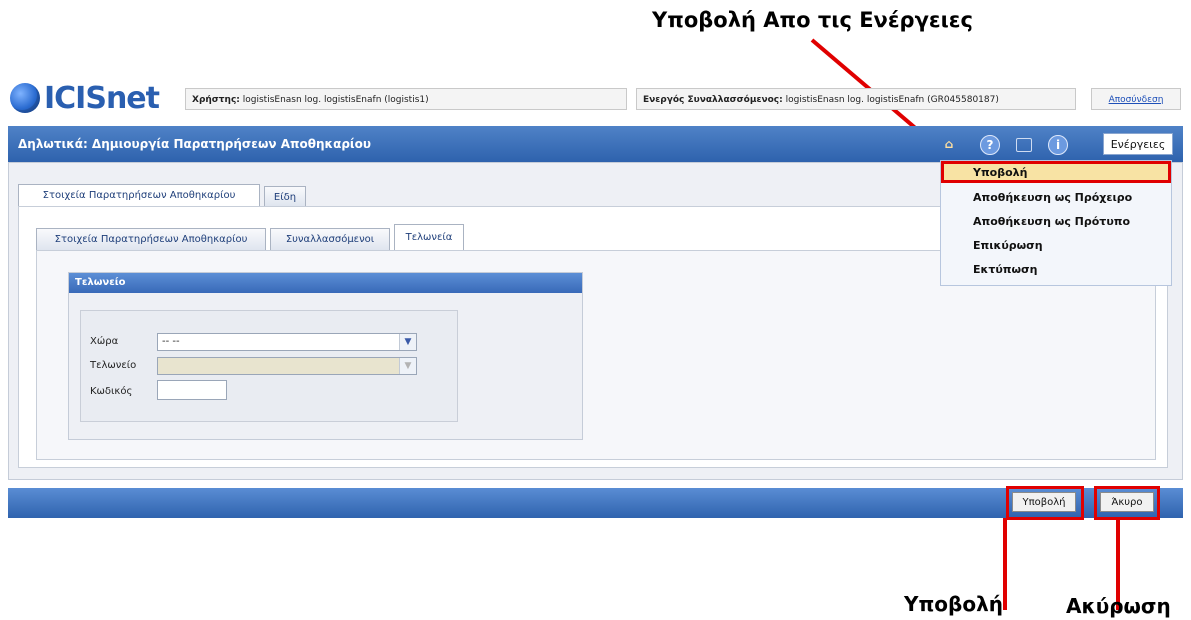  I want to click on section-header: Τελωνείο, so click(325, 283).